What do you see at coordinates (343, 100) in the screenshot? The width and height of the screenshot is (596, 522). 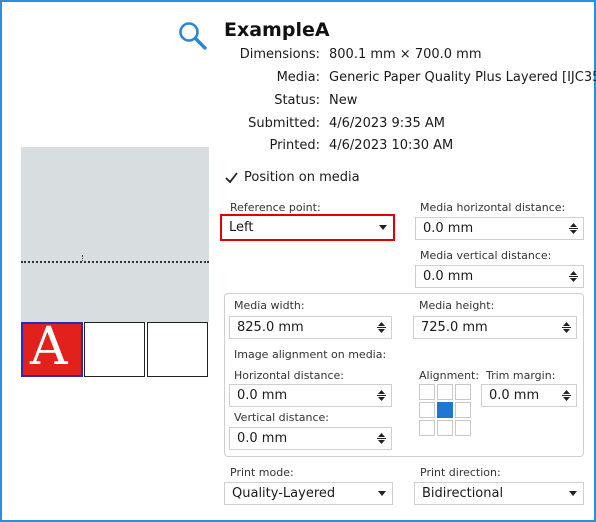 I see `status-value: New` at bounding box center [343, 100].